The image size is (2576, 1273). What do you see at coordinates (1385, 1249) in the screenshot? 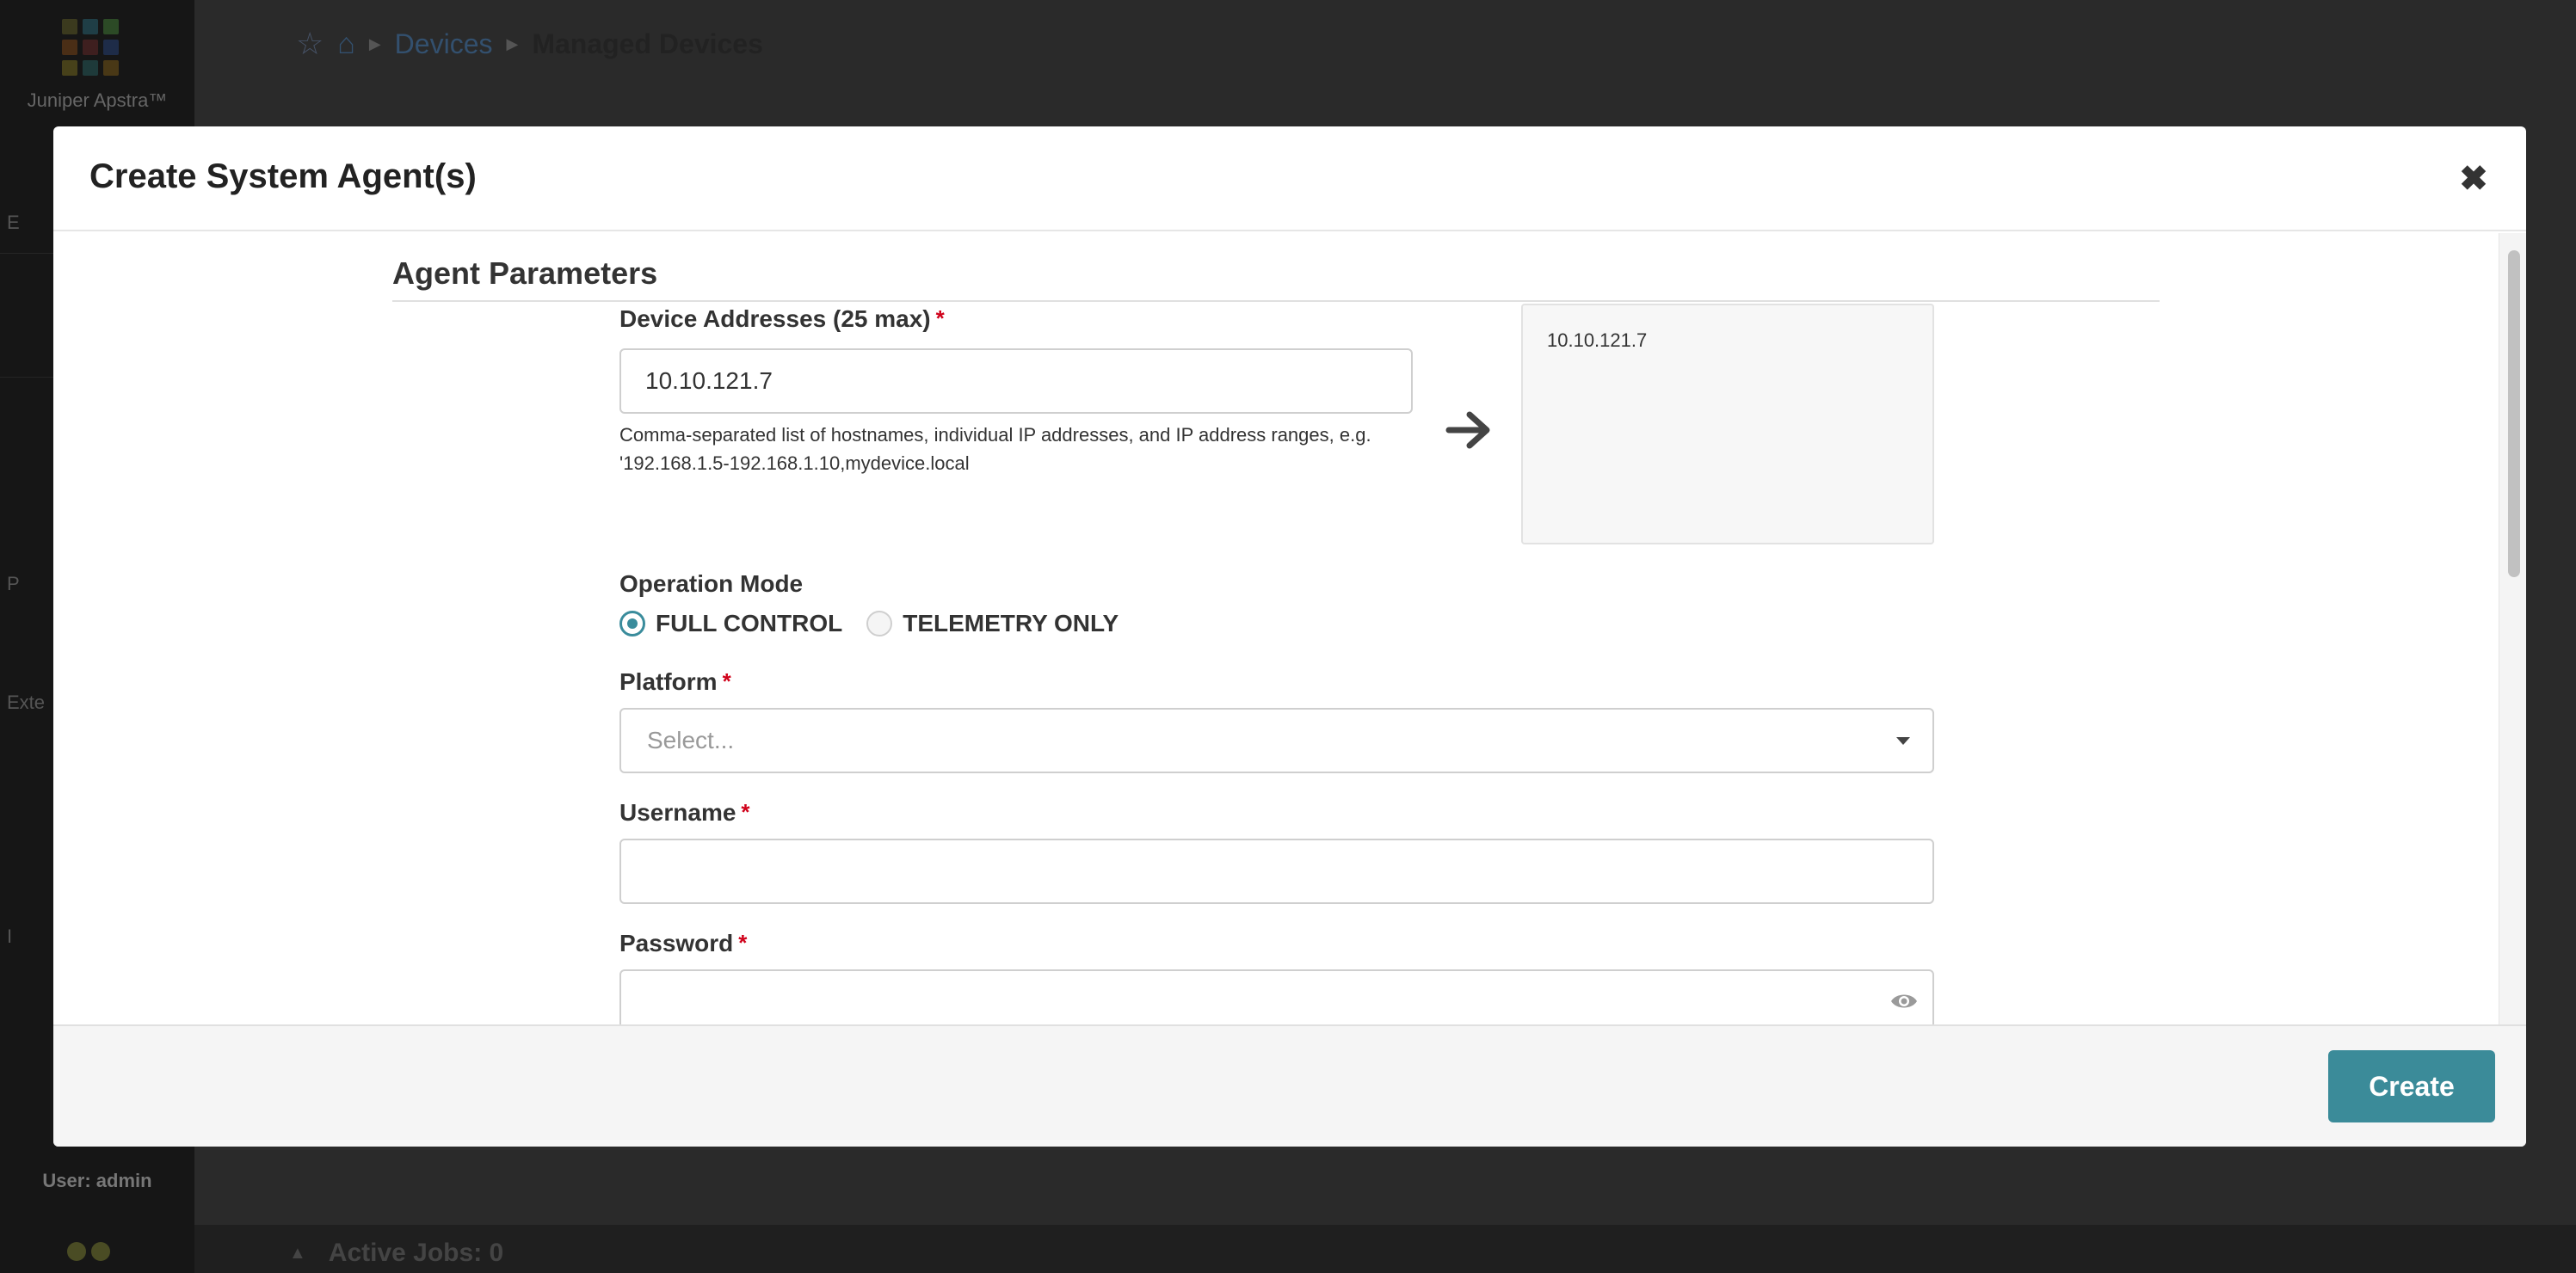
I see `jobs-bar` at bounding box center [1385, 1249].